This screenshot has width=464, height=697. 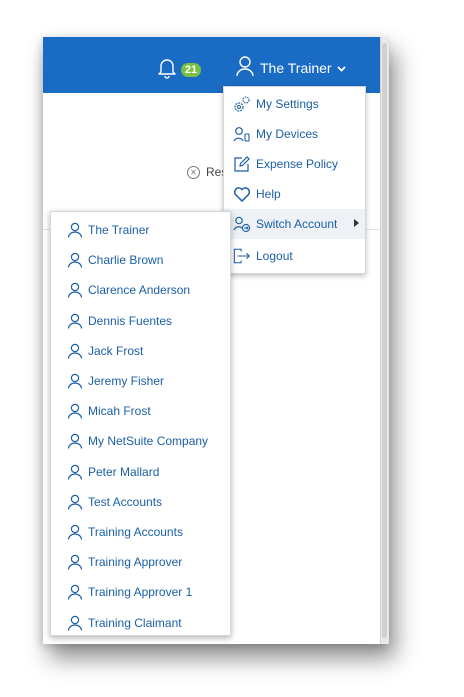 What do you see at coordinates (167, 68) in the screenshot?
I see `bell-icon` at bounding box center [167, 68].